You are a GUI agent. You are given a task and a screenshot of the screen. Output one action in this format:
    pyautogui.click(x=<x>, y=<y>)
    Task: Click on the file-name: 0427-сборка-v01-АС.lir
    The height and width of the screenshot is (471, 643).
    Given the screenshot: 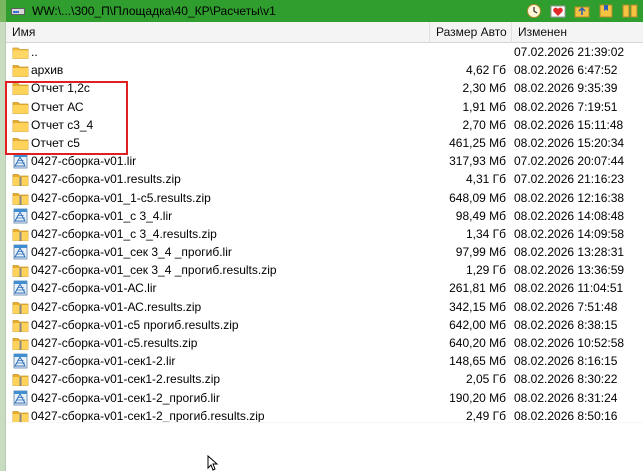 What is the action you would take?
    pyautogui.click(x=94, y=288)
    